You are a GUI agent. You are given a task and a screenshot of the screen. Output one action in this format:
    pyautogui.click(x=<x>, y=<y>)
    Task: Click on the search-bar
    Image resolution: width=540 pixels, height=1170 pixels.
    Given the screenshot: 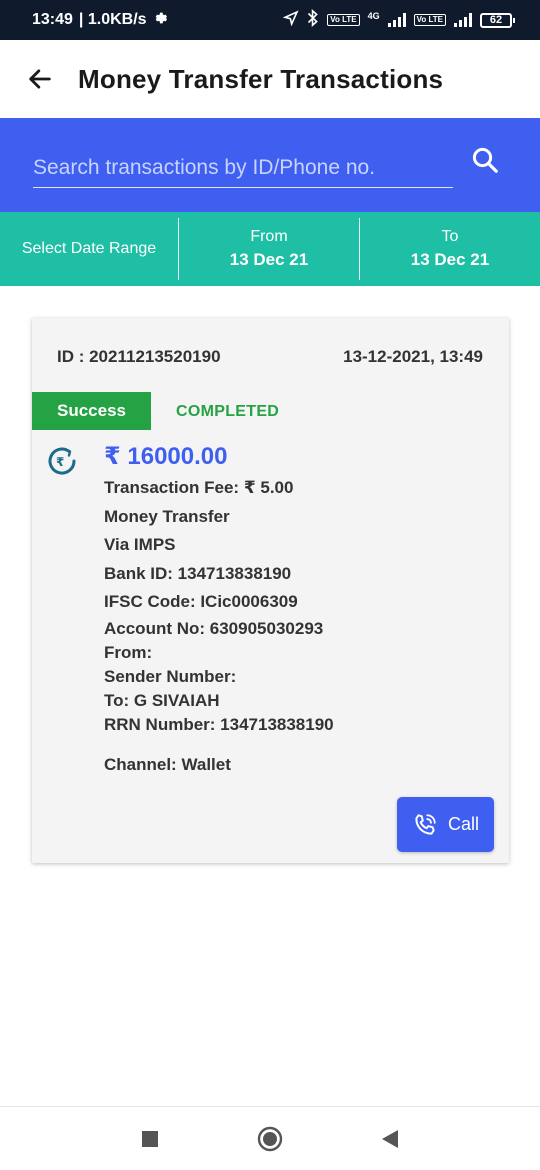 What is the action you would take?
    pyautogui.click(x=270, y=165)
    